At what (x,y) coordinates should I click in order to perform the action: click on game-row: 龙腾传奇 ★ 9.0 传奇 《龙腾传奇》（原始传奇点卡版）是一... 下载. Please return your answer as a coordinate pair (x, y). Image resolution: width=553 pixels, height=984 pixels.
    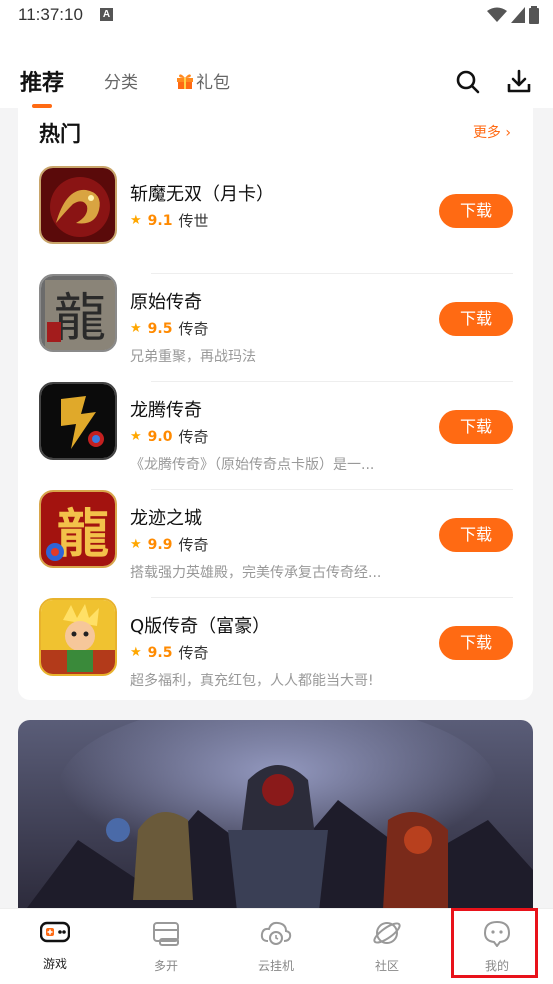
    Looking at the image, I should click on (276, 436).